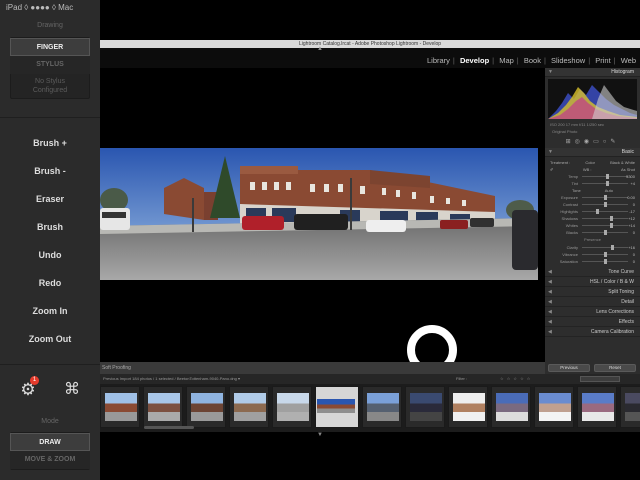 Image resolution: width=640 pixels, height=480 pixels. I want to click on brush-button: Brush, so click(50, 227).